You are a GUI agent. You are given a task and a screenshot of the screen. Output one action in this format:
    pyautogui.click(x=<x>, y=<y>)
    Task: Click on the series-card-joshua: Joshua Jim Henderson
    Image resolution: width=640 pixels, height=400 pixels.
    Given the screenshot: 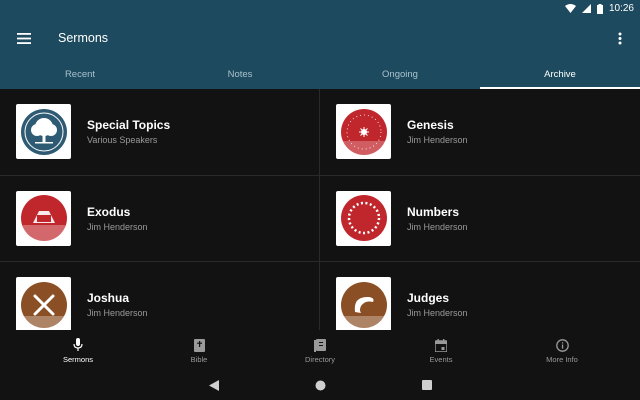 What is the action you would take?
    pyautogui.click(x=160, y=296)
    